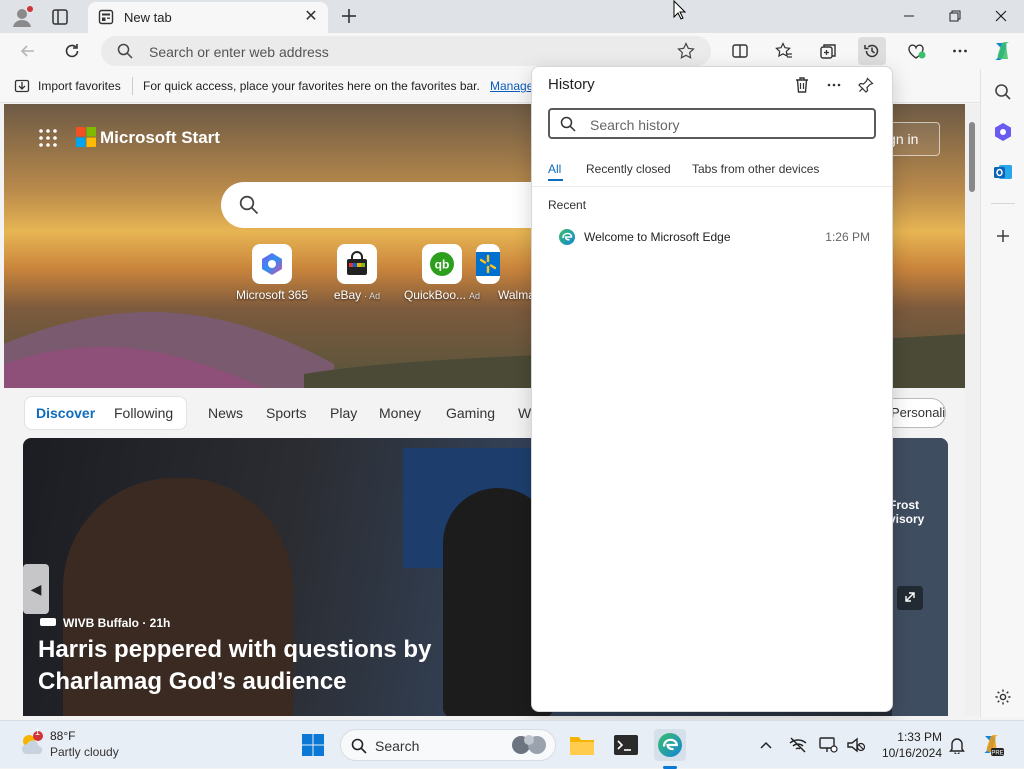 This screenshot has height=769, width=1024. What do you see at coordinates (160, 137) in the screenshot?
I see `microsoft-start-brand: Microsoft Start` at bounding box center [160, 137].